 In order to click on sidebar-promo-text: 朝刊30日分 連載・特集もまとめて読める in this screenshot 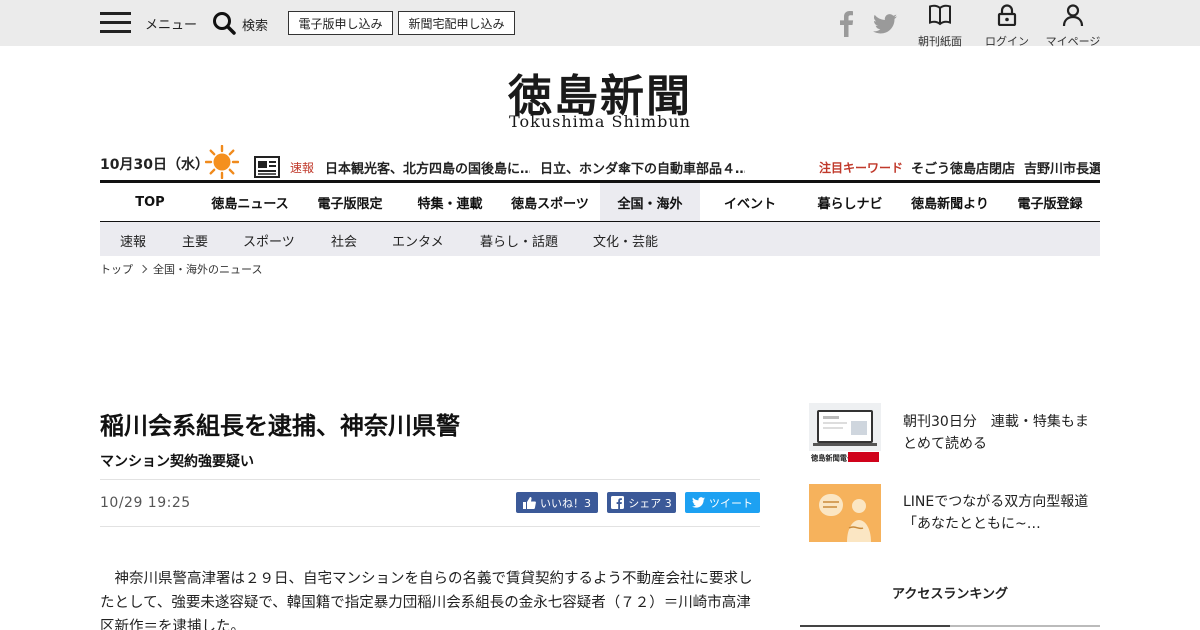, I will do `click(1001, 433)`.